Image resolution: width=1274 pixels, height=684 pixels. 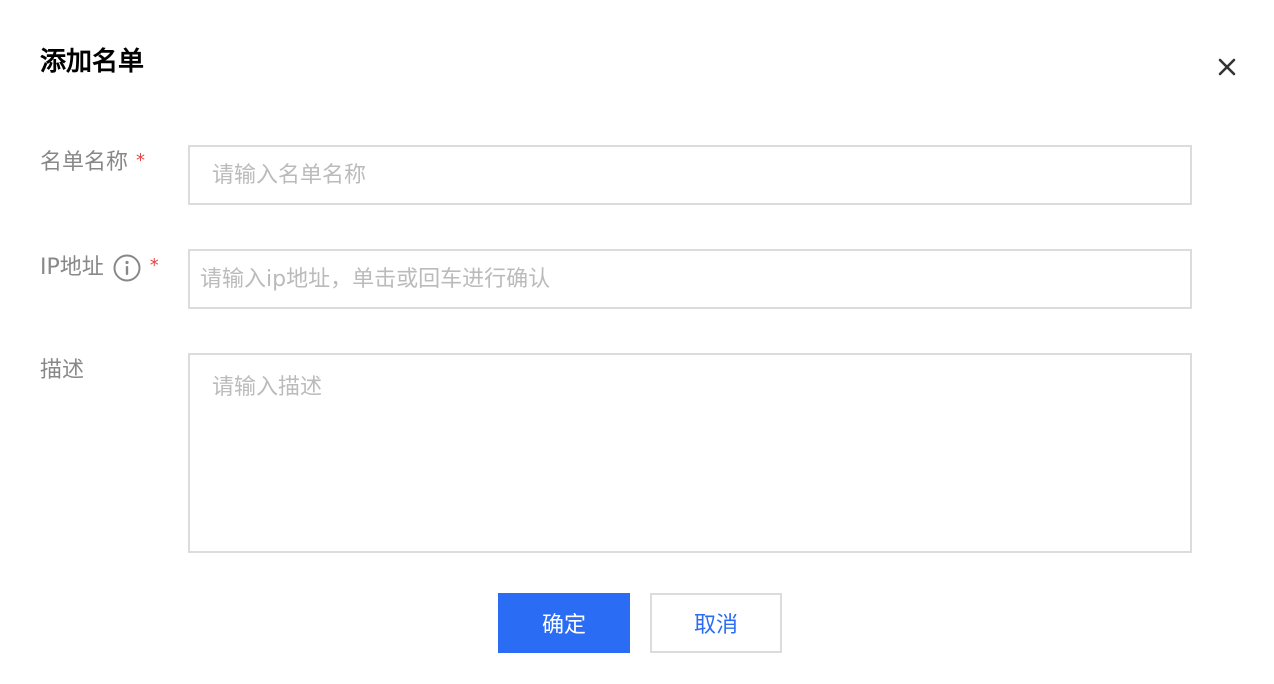 I want to click on close-button, so click(x=1227, y=67).